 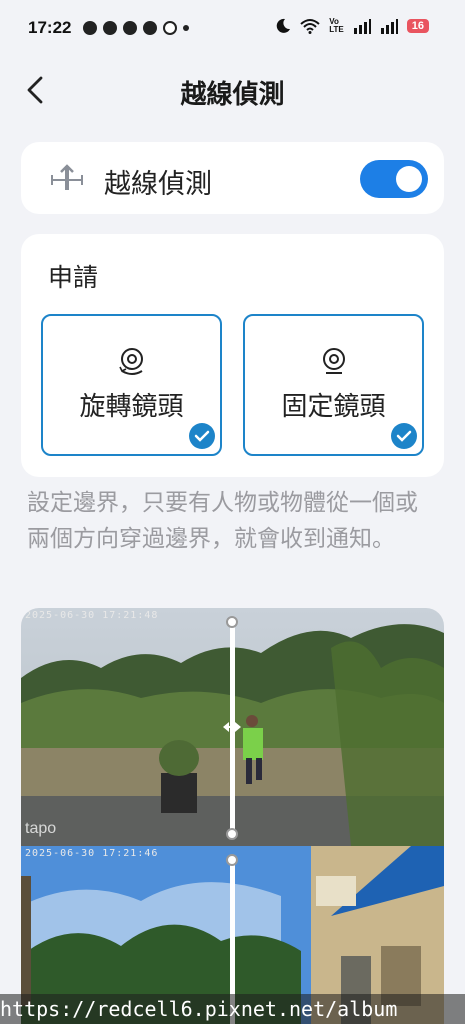 I want to click on chat-icon, so click(x=130, y=28).